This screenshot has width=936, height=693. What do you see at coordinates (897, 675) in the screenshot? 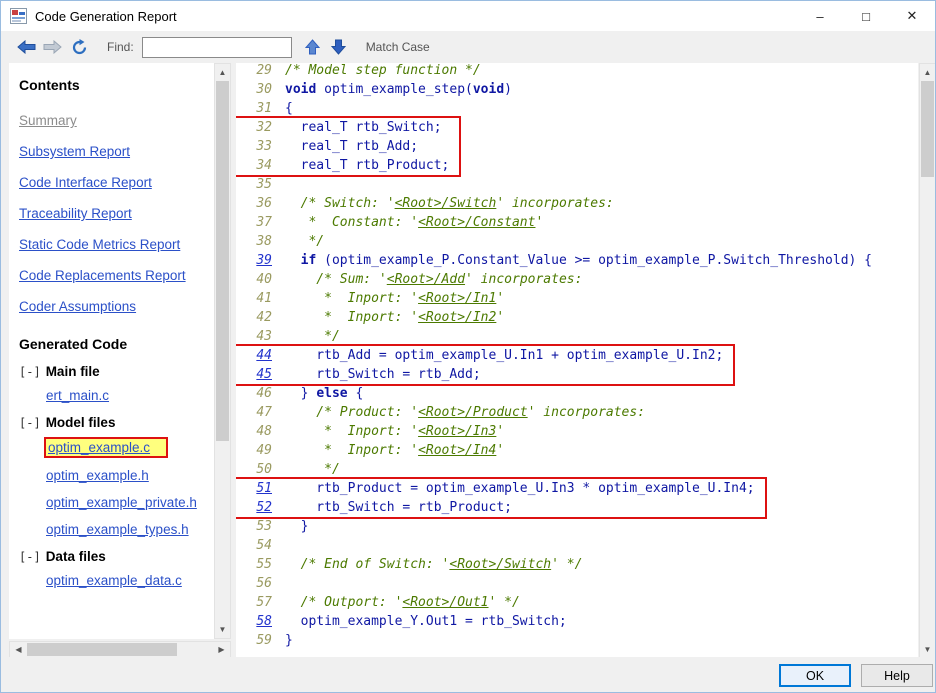
I see `help-button: Help` at bounding box center [897, 675].